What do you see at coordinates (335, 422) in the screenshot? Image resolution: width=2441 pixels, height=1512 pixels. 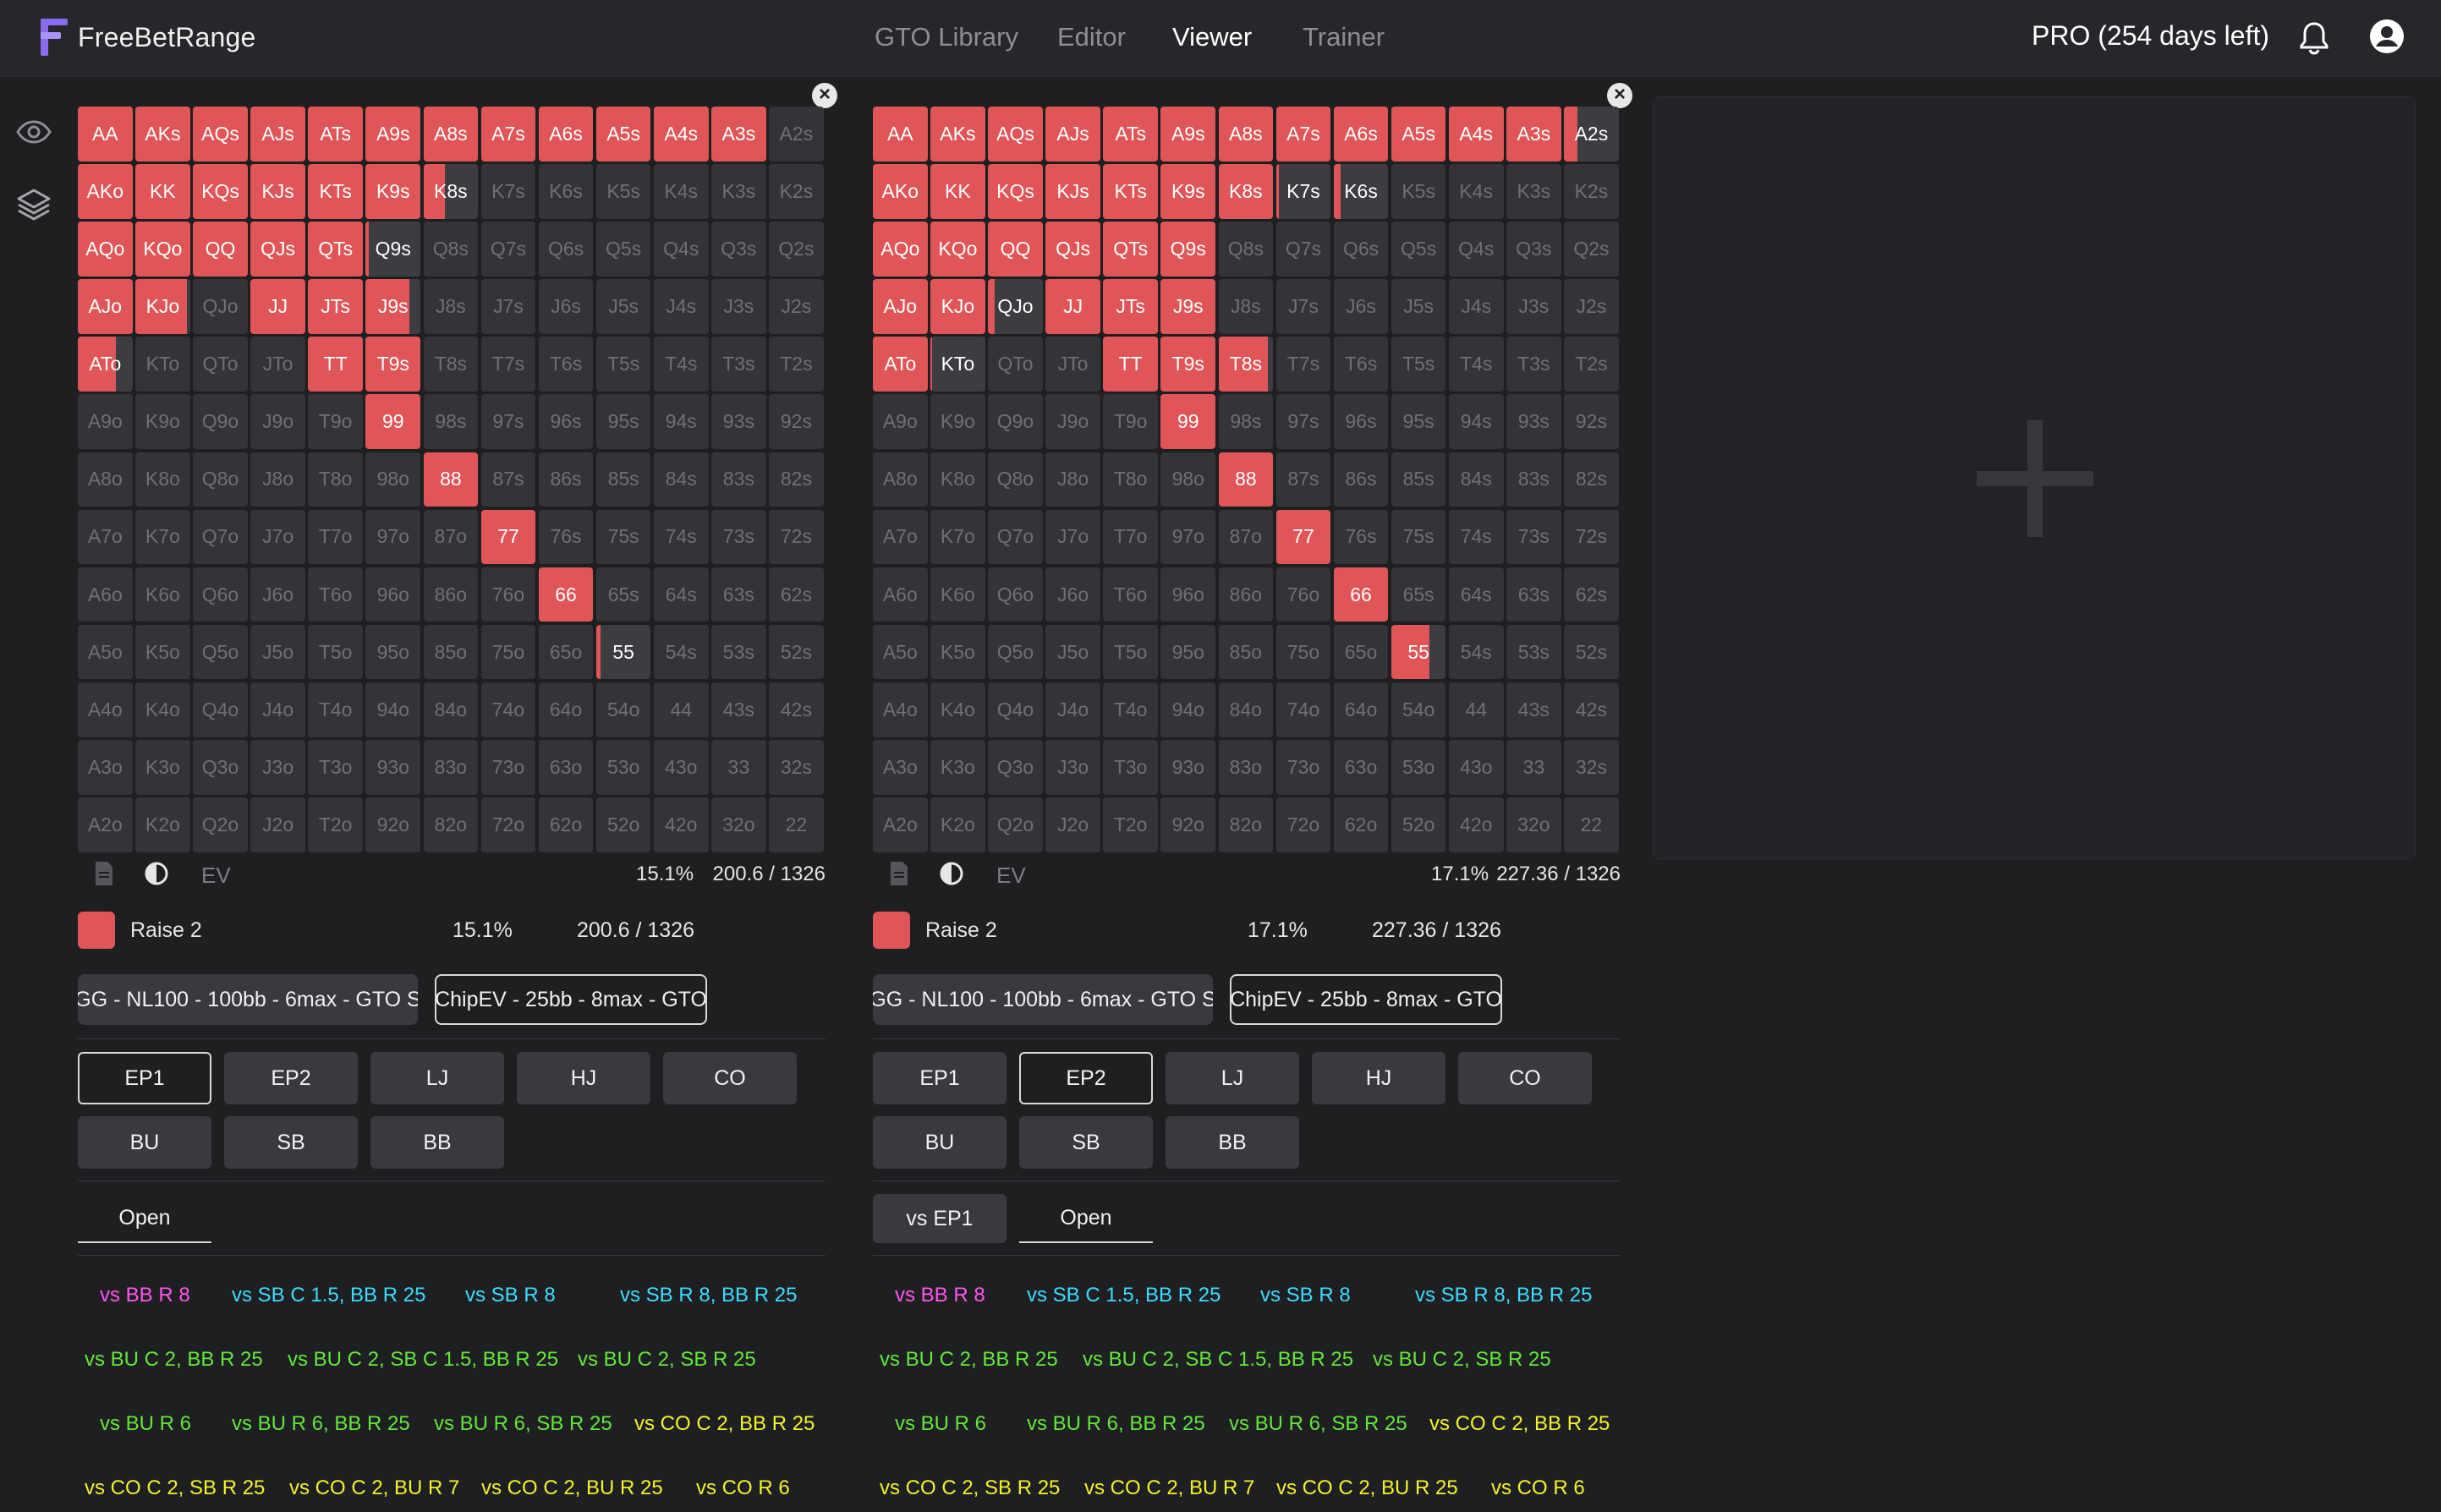 I see `hand-cell: T9o` at bounding box center [335, 422].